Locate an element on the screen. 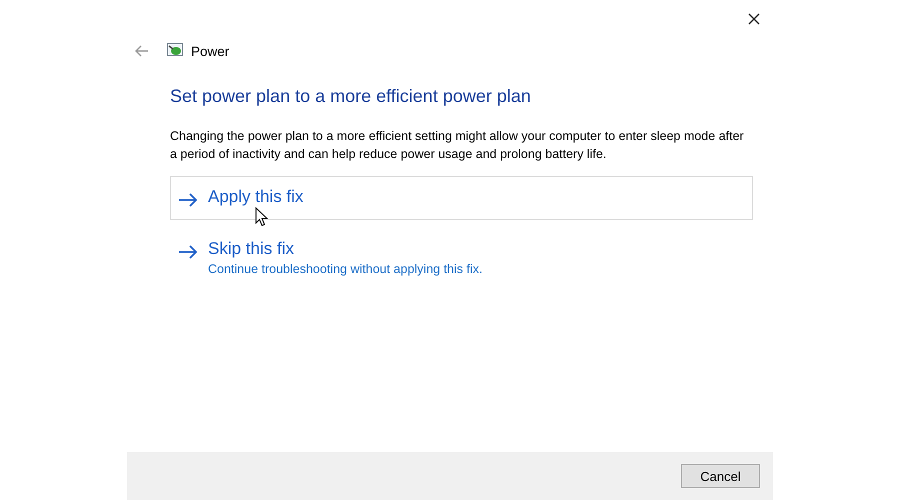 This screenshot has height=500, width=900. description: Changing the power plan to a more efficient setting might allow your computer to enter sleep mode after a period of inactivity and can help reduce power usage and prolong battery life. is located at coordinates (457, 145).